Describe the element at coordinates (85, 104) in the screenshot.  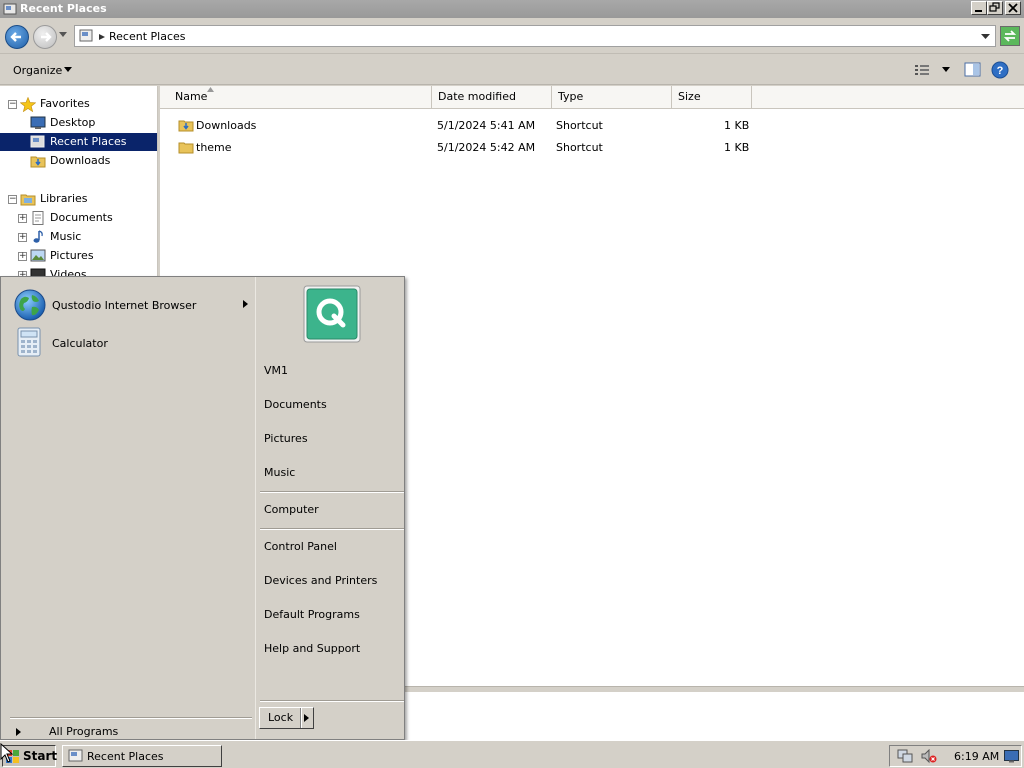
I see `nav-favorites: Favorites` at that location.